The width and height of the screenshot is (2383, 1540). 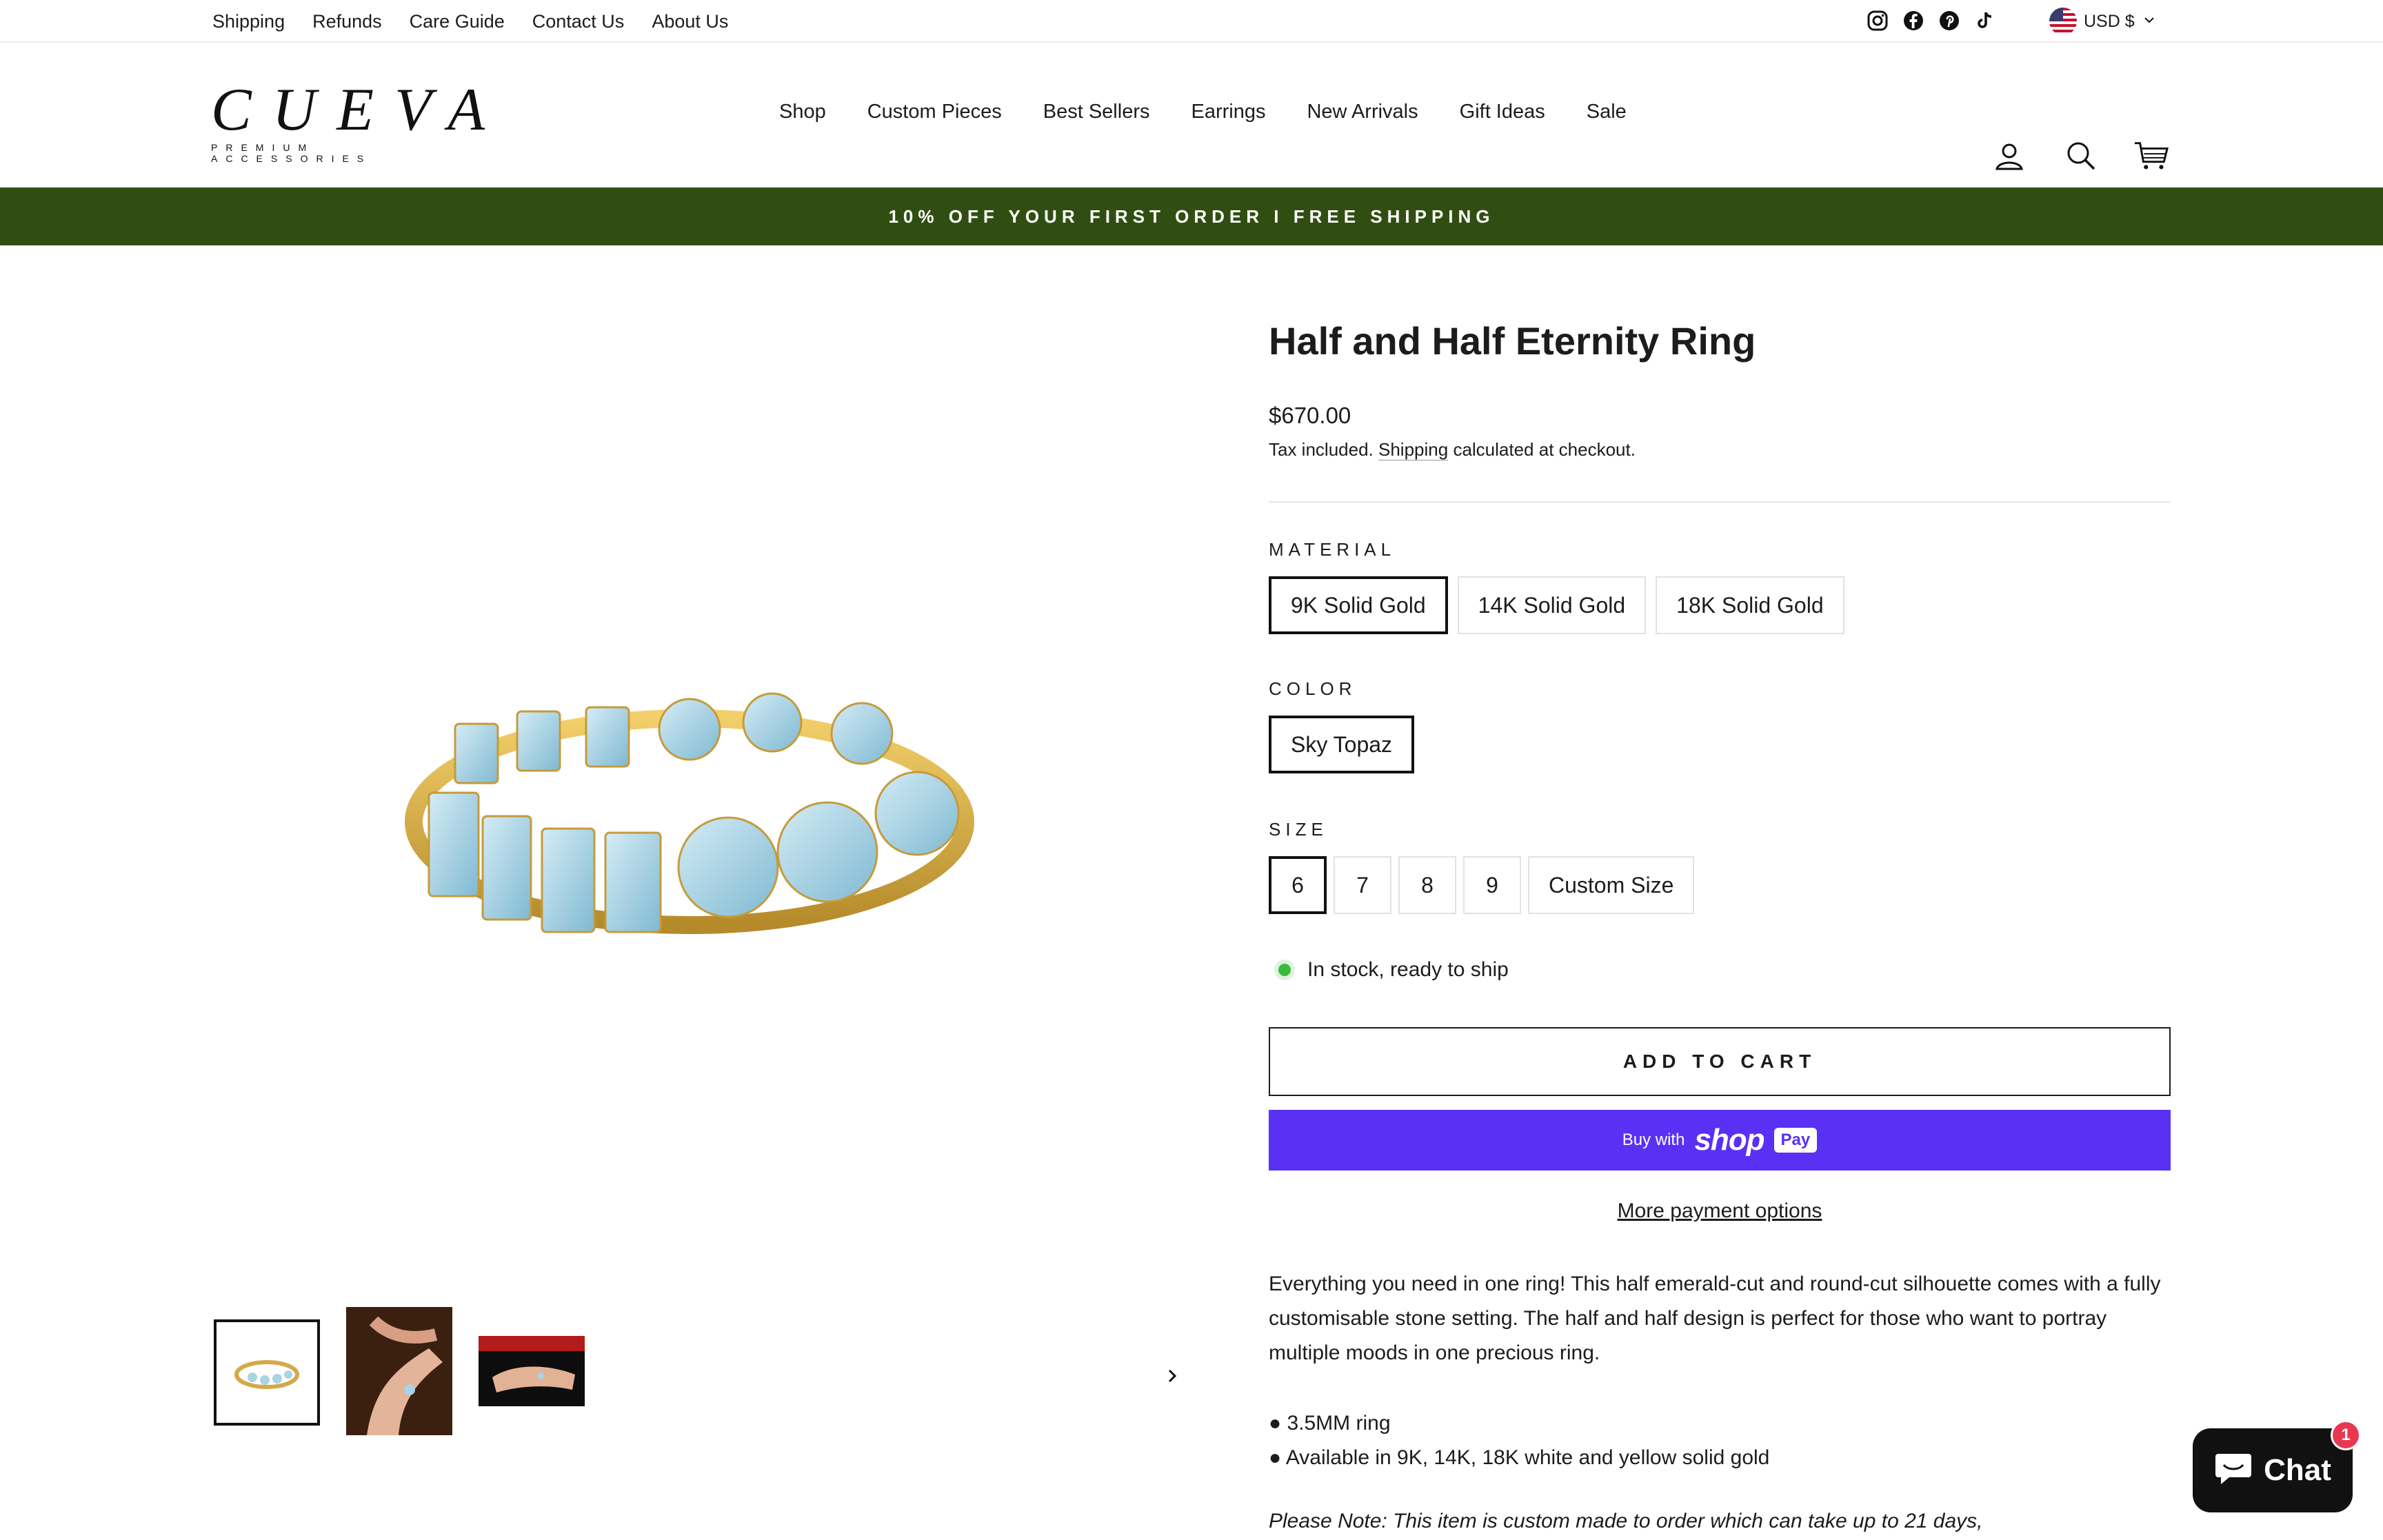 I want to click on product-main-image, so click(x=689, y=800).